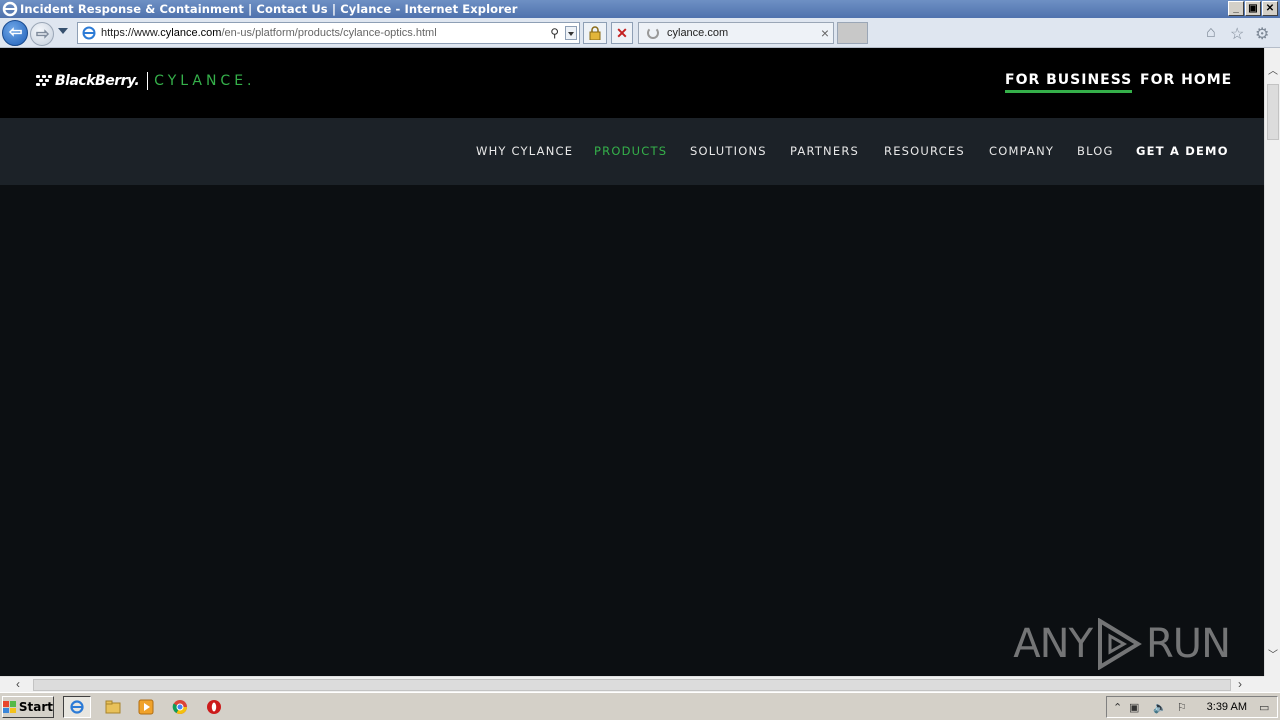 The width and height of the screenshot is (1280, 720). I want to click on for-business-link: FOR BUSINESS, so click(1069, 82).